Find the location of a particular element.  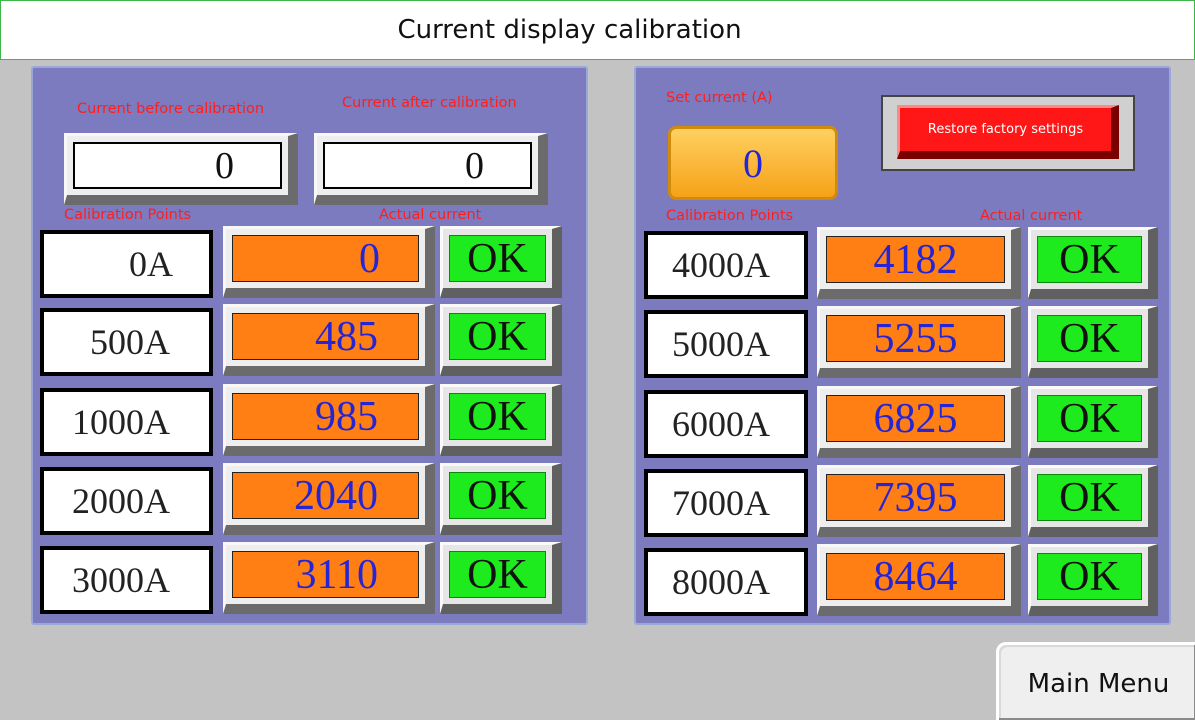

actual-current-display: 485 is located at coordinates (329, 340).